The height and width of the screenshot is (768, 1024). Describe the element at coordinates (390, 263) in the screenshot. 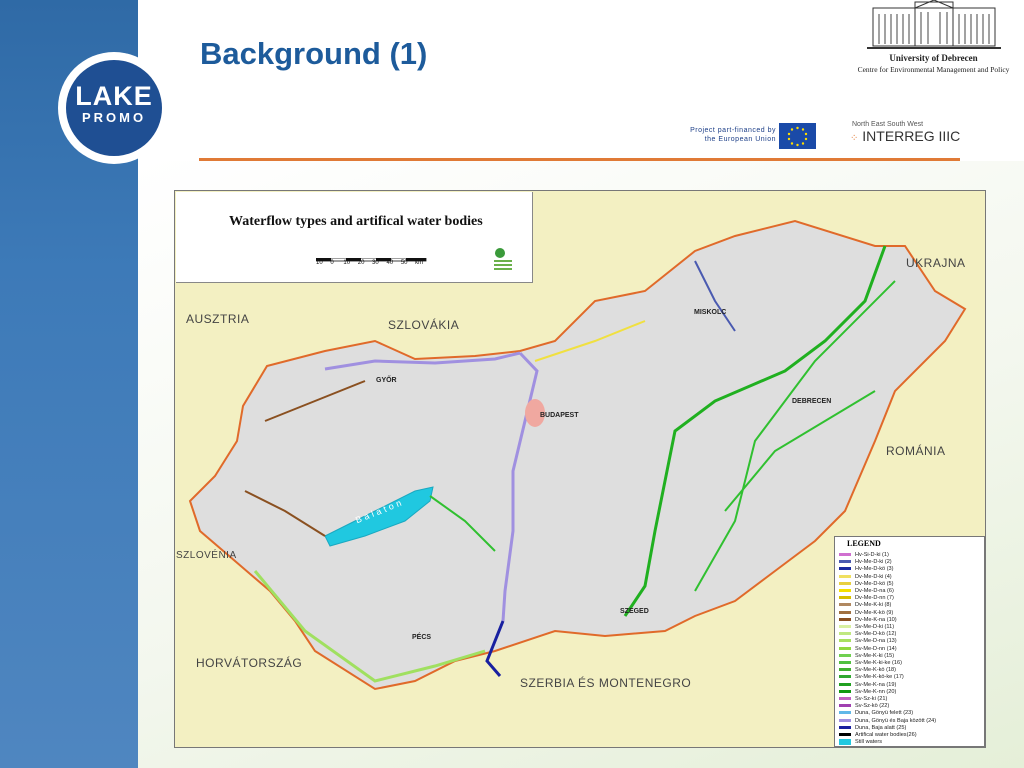

I see `scale-tick: 40` at that location.